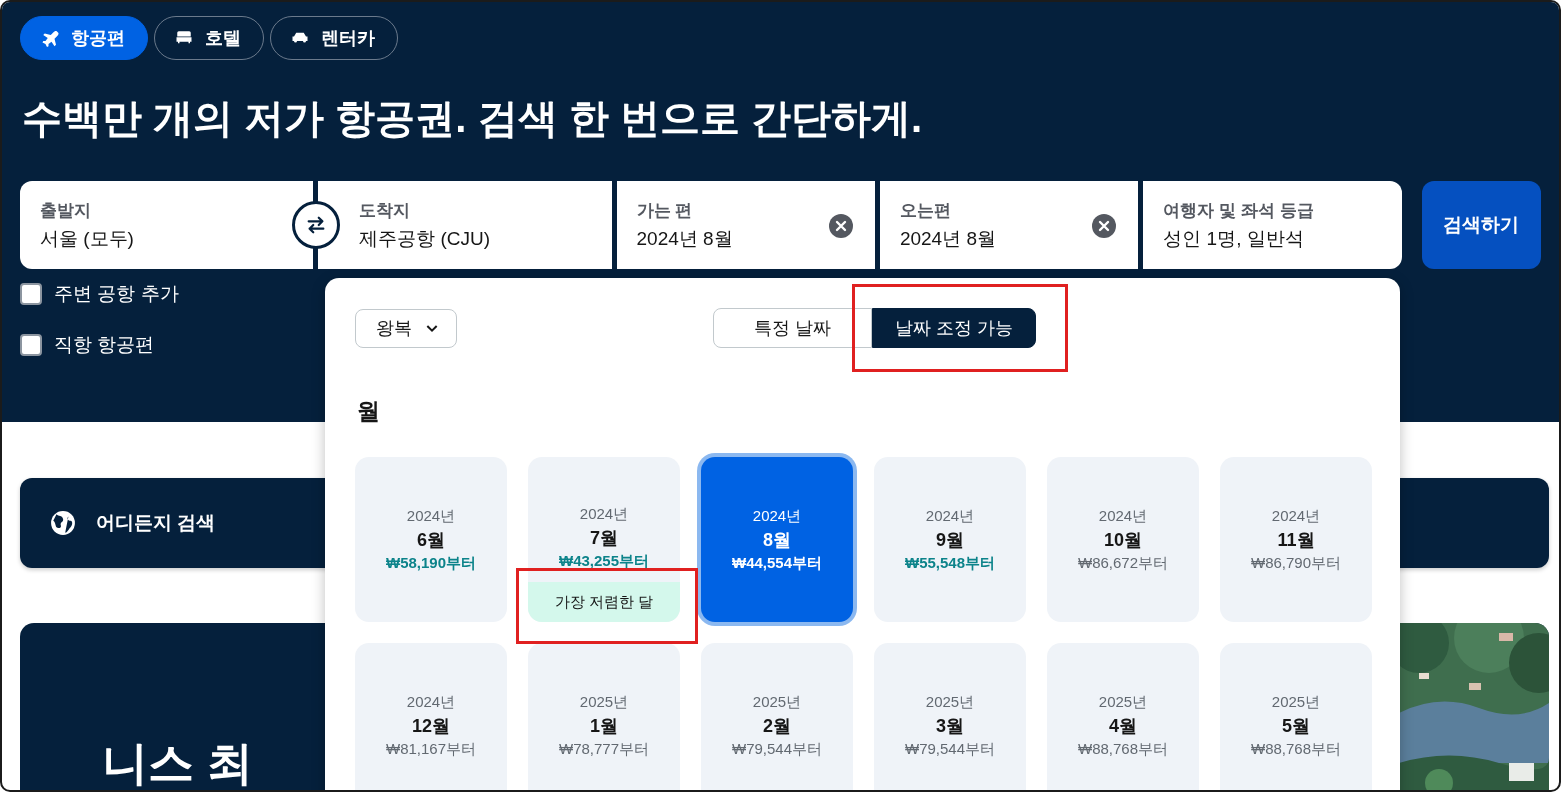 This screenshot has height=792, width=1561. I want to click on month-label: 11월, so click(1296, 540).